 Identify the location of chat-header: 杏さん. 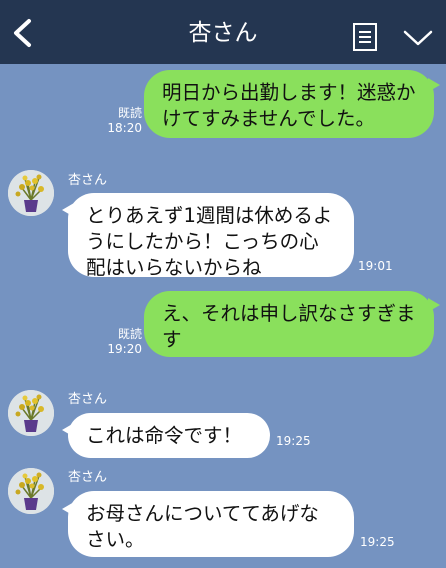
(223, 32).